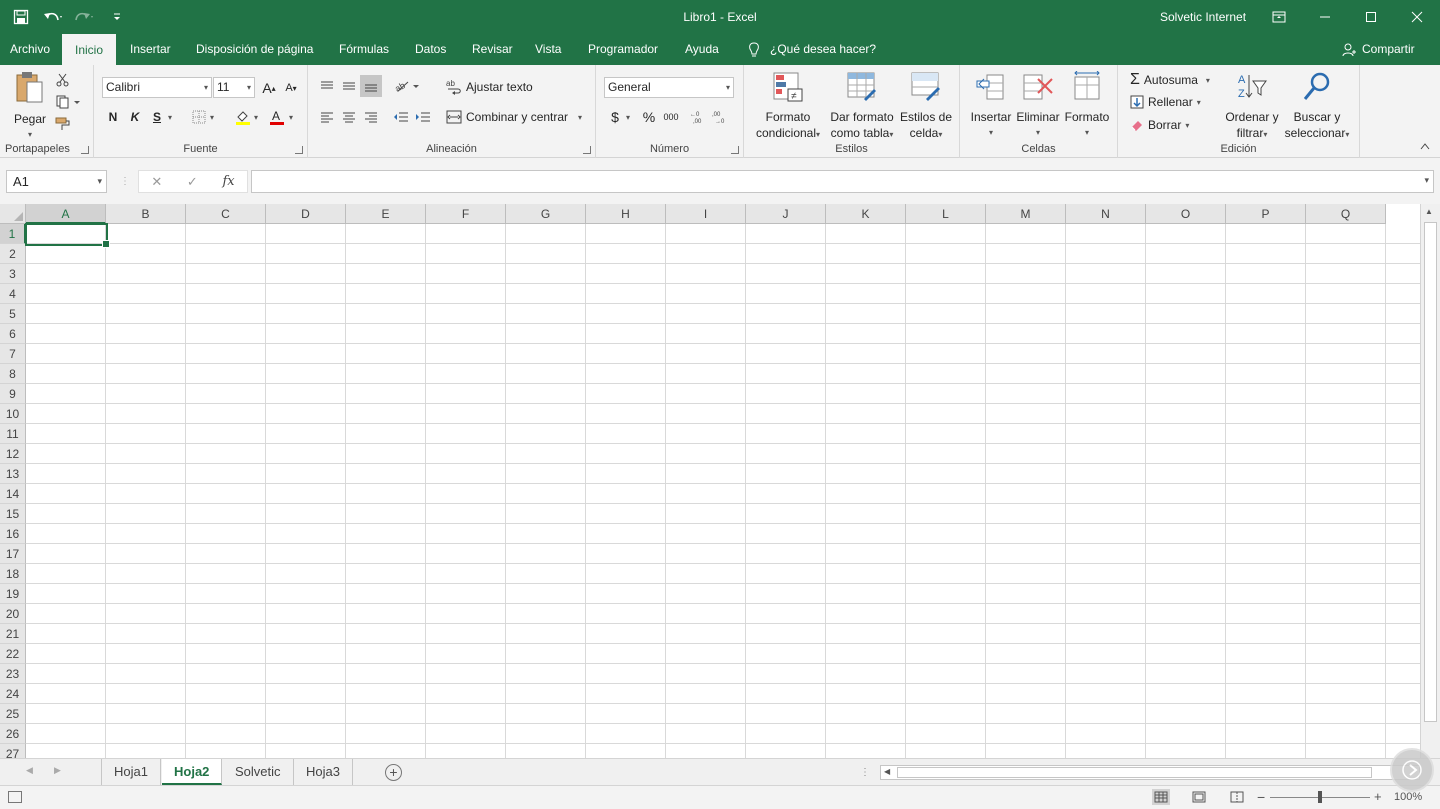 This screenshot has width=1440, height=809. What do you see at coordinates (407, 86) in the screenshot?
I see `orientation-icon: ab` at bounding box center [407, 86].